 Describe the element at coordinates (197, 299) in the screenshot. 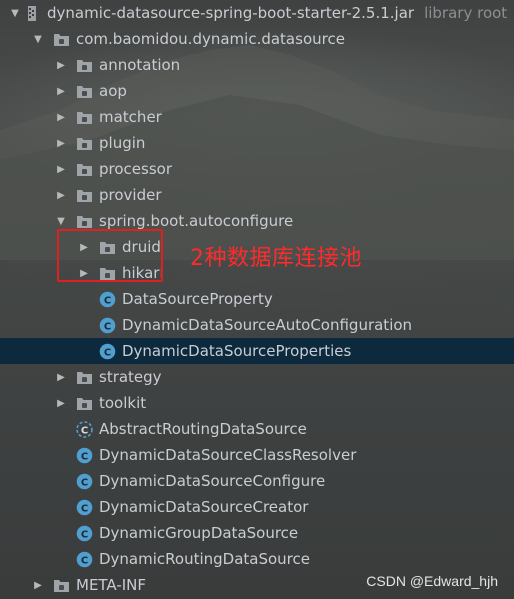

I see `tree-item-label: DataSourceProperty` at that location.